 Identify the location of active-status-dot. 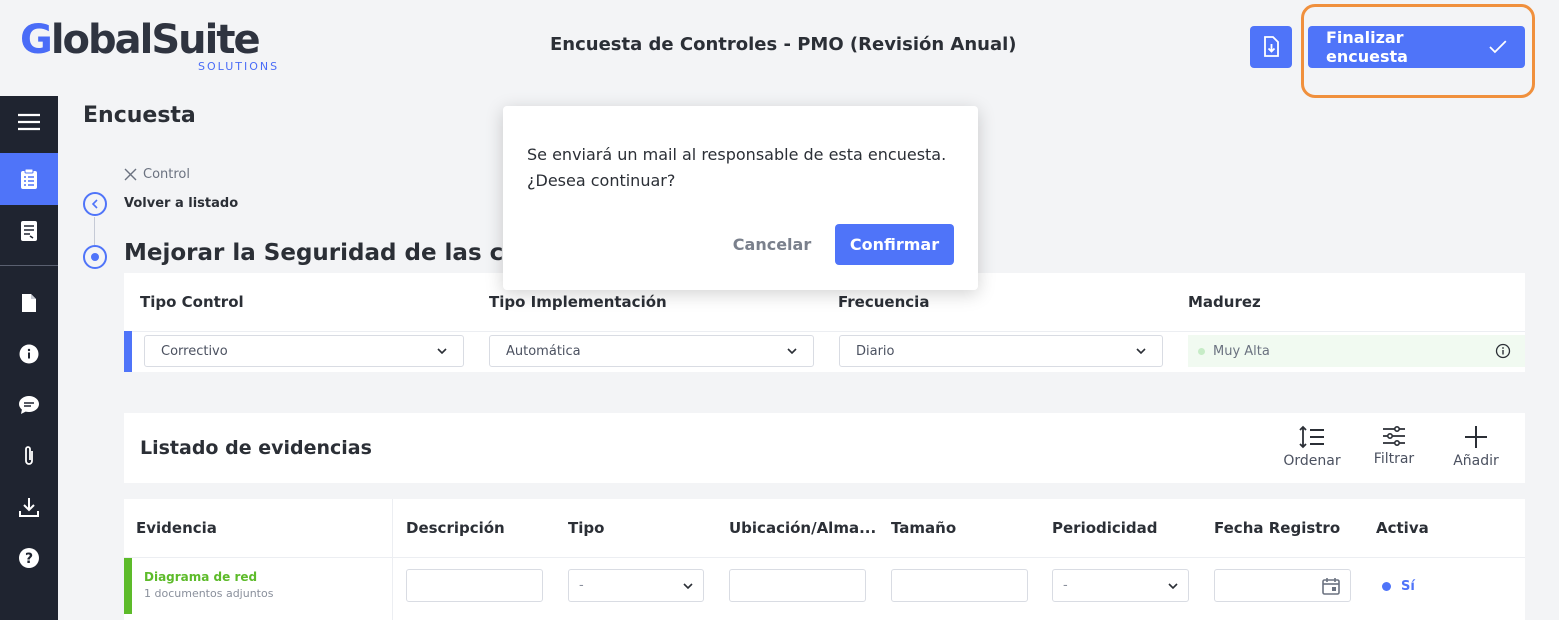
(1386, 586).